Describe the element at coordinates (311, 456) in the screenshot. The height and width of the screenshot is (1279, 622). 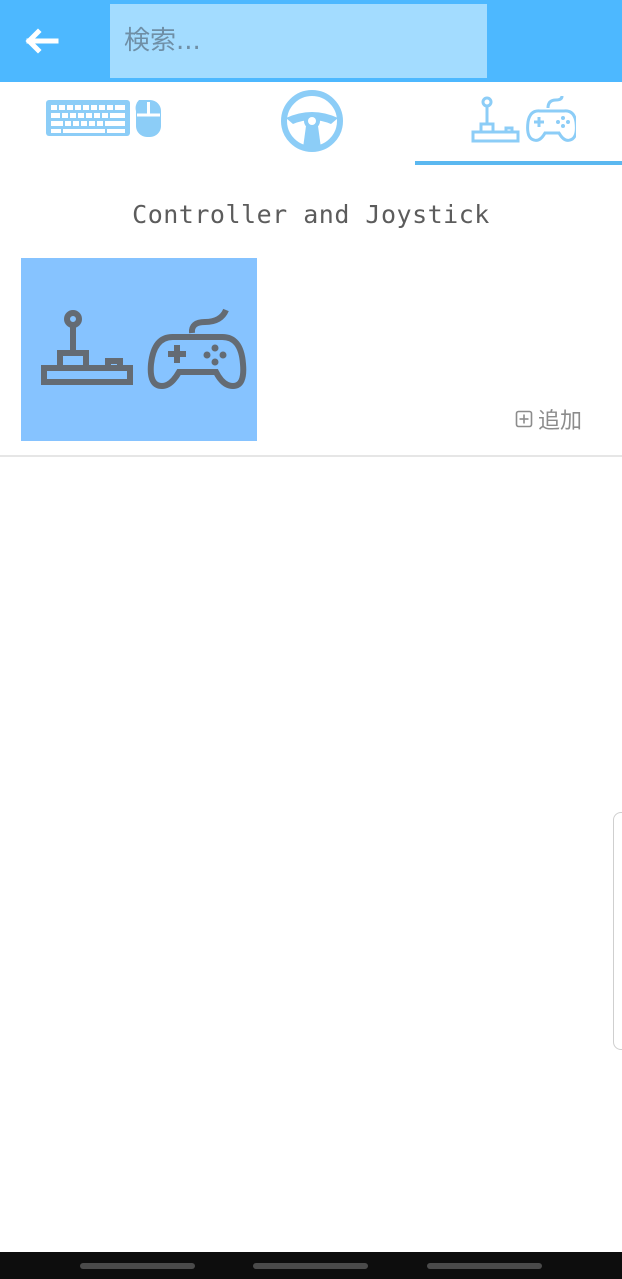
I see `section-divider` at that location.